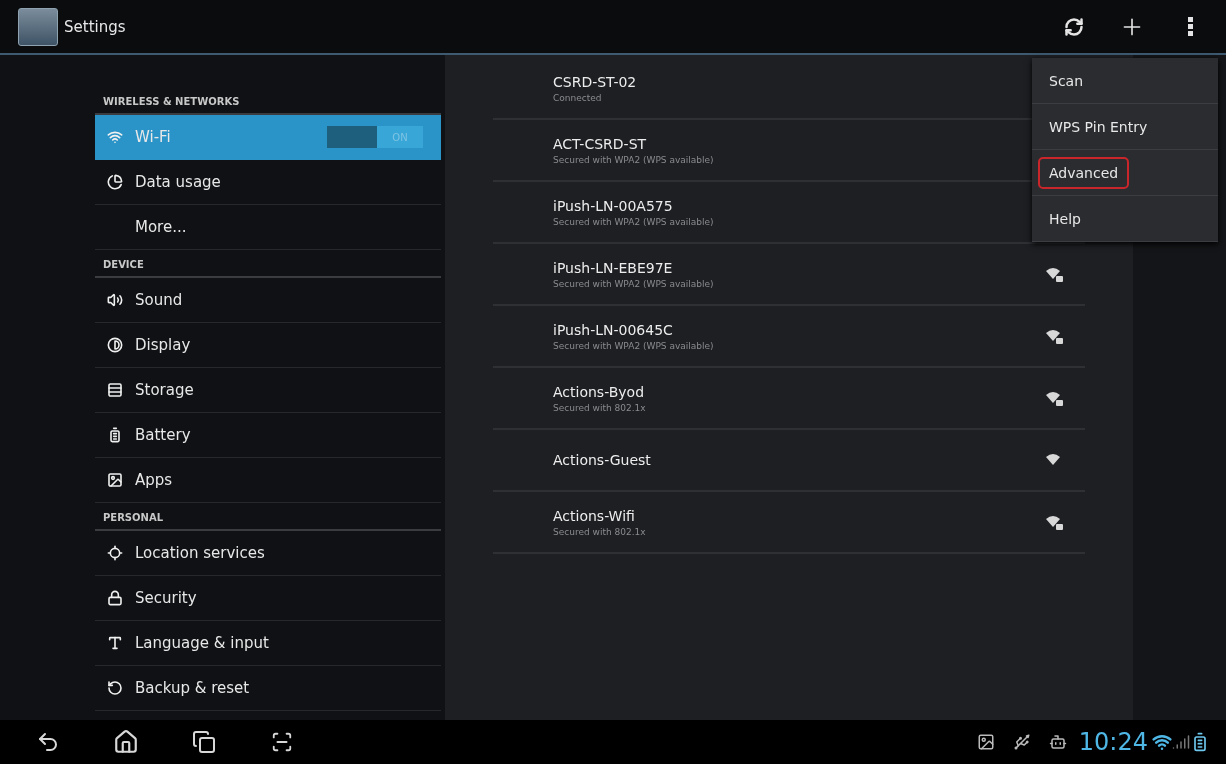 This screenshot has width=1226, height=764. I want to click on usb-icon, so click(1021, 742).